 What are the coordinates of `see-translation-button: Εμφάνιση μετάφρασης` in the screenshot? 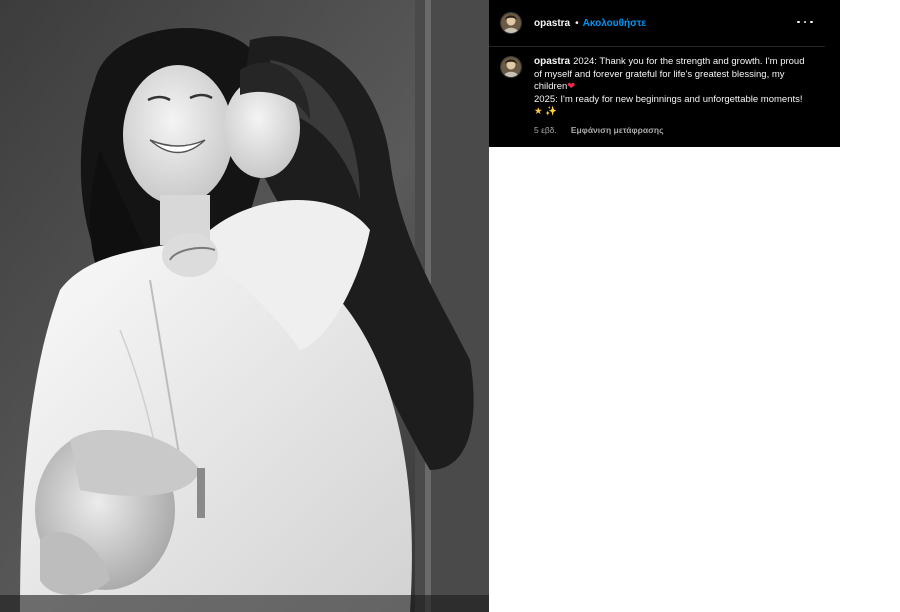 It's located at (617, 130).